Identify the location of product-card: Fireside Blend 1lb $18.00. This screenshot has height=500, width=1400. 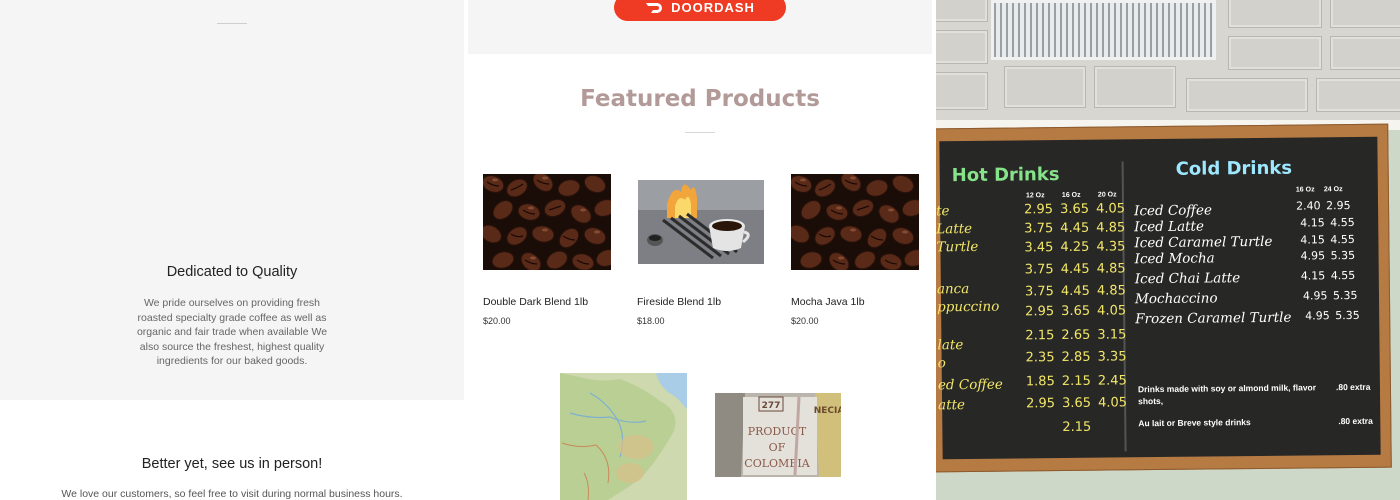
(701, 250).